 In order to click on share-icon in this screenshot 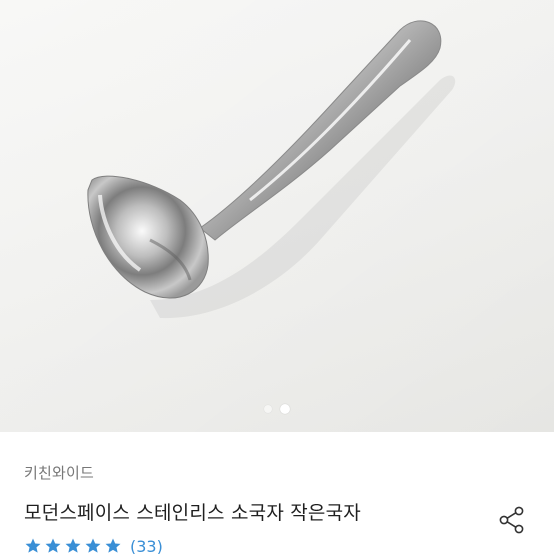, I will do `click(511, 520)`.